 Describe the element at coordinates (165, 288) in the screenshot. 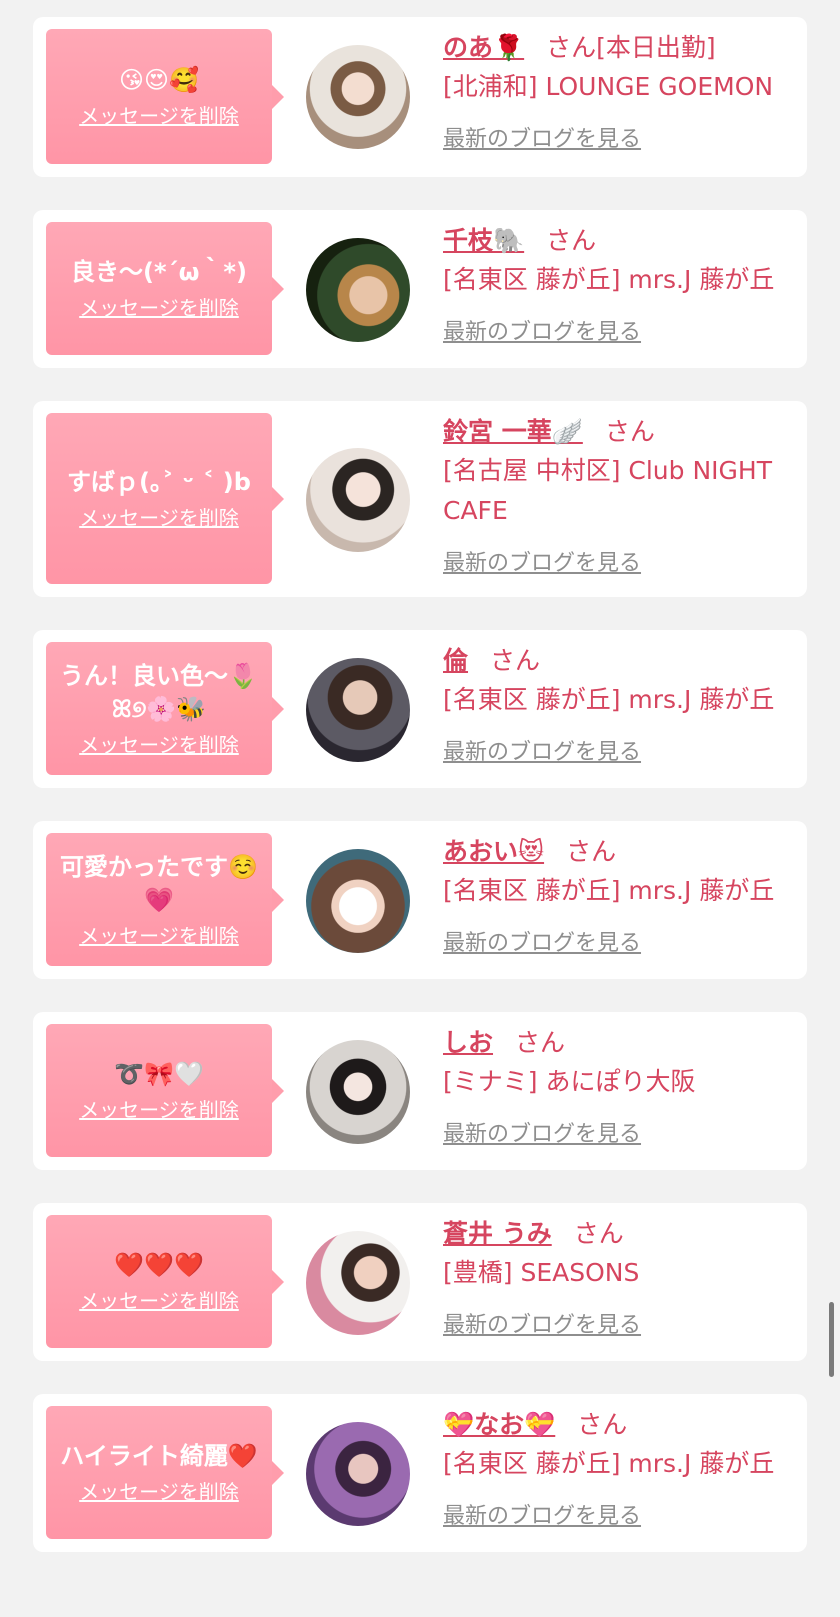

I see `message-bubble: 良き〜(*´ω｀*) メッセージを削除` at that location.